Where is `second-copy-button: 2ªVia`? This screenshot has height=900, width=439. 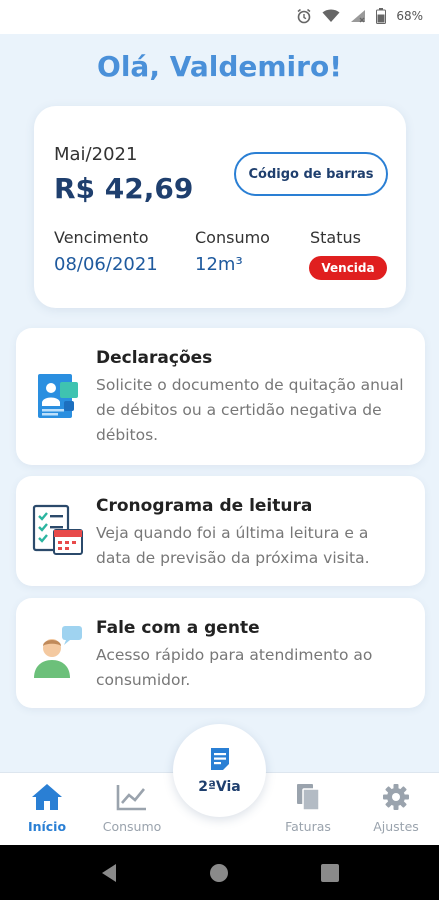
second-copy-button: 2ªVia is located at coordinates (219, 770).